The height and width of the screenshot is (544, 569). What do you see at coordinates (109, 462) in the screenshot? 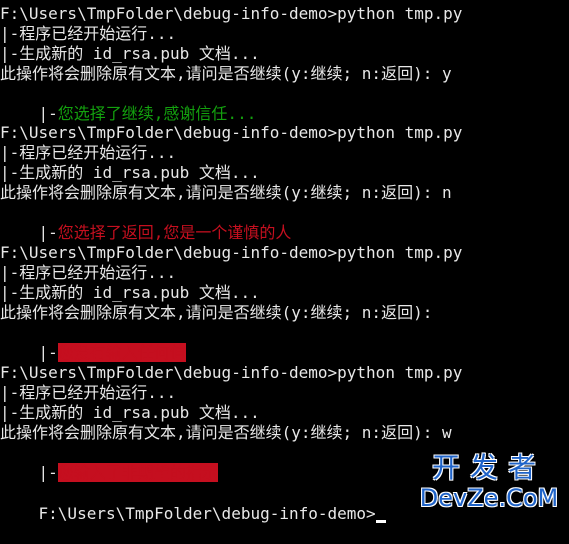
I see `result-line: |-您输入了非期望的指示` at bounding box center [109, 462].